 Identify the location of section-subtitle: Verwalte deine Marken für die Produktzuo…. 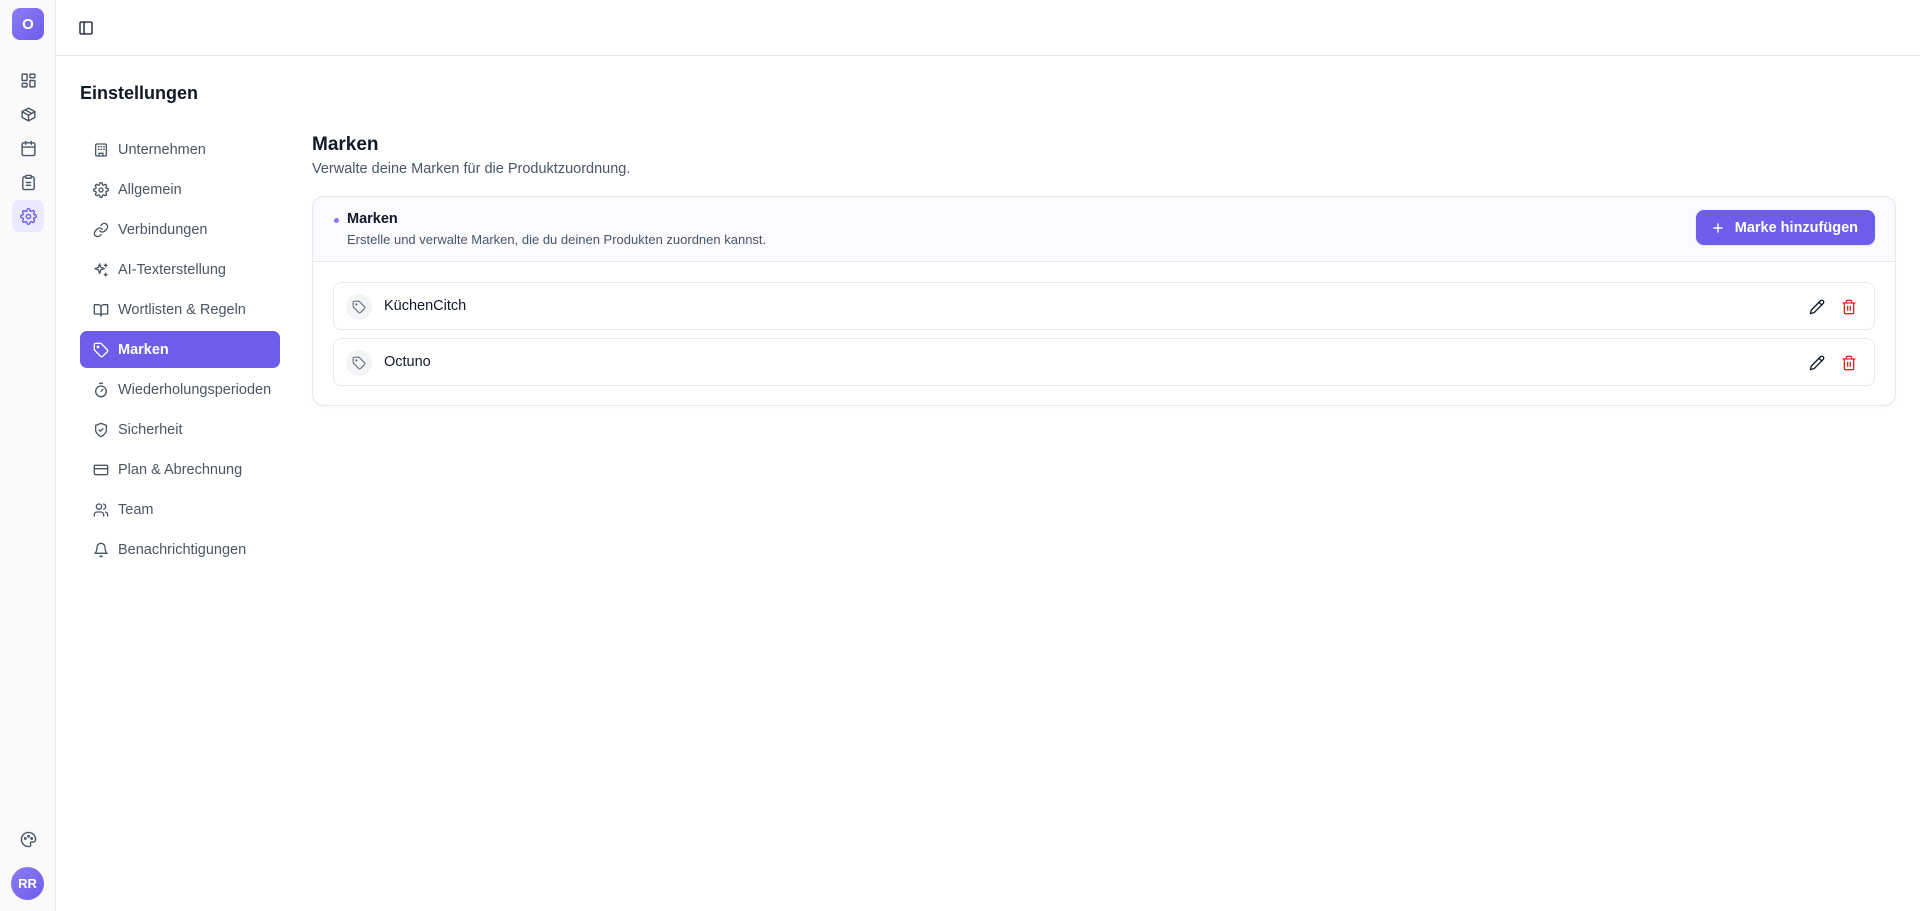
(471, 169).